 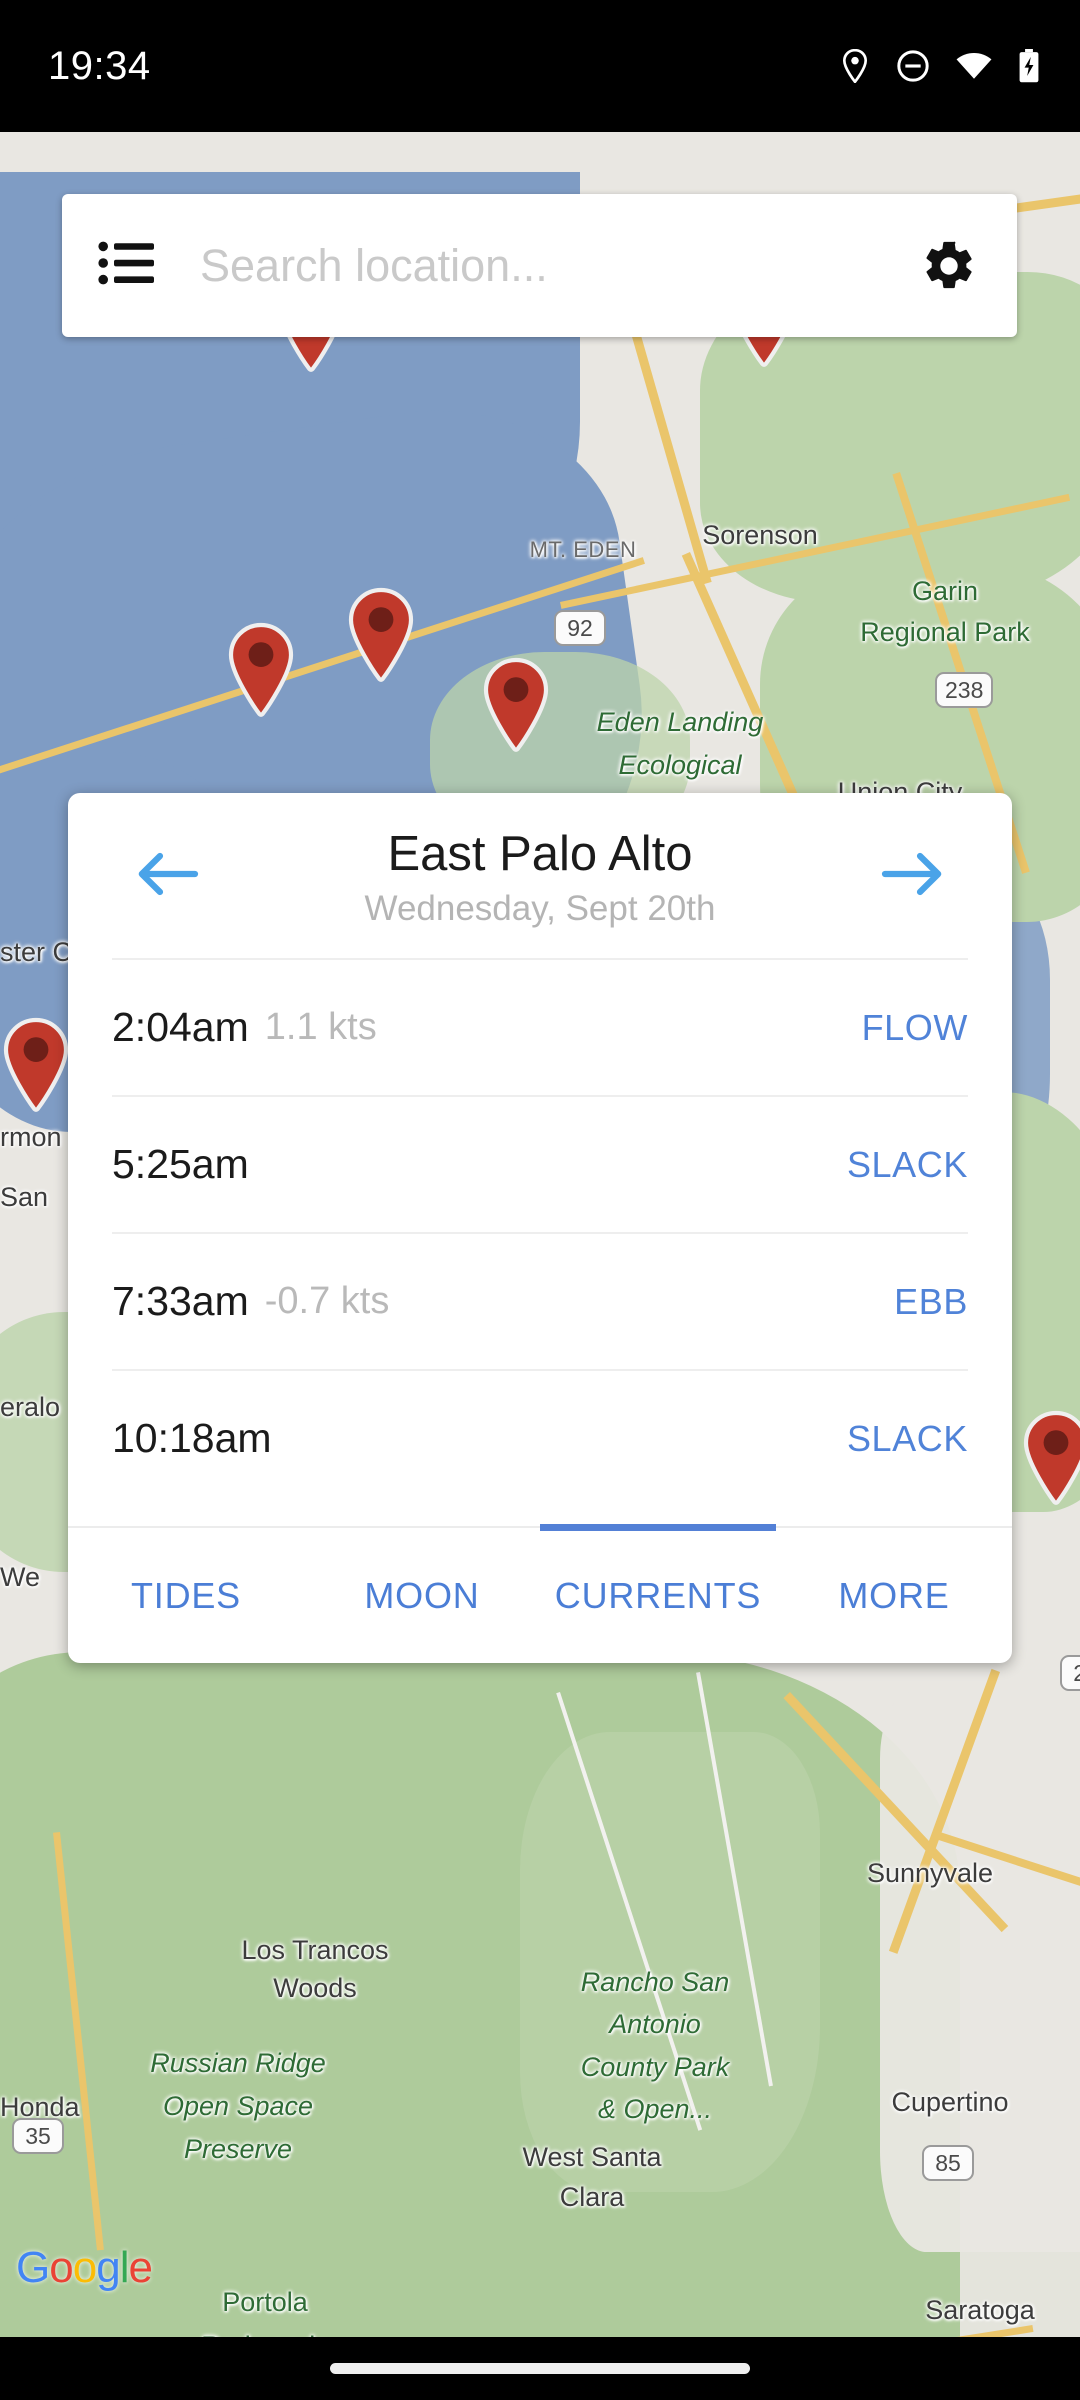 I want to click on map-label: Rancho San, so click(x=655, y=1982).